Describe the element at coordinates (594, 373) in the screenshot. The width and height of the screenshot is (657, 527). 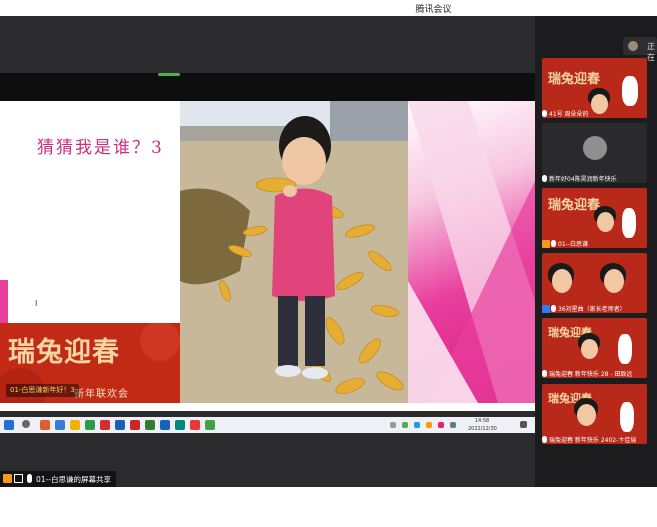
I see `participant-name: 瑞兔迎春 新年快乐 28 - 田致远` at that location.